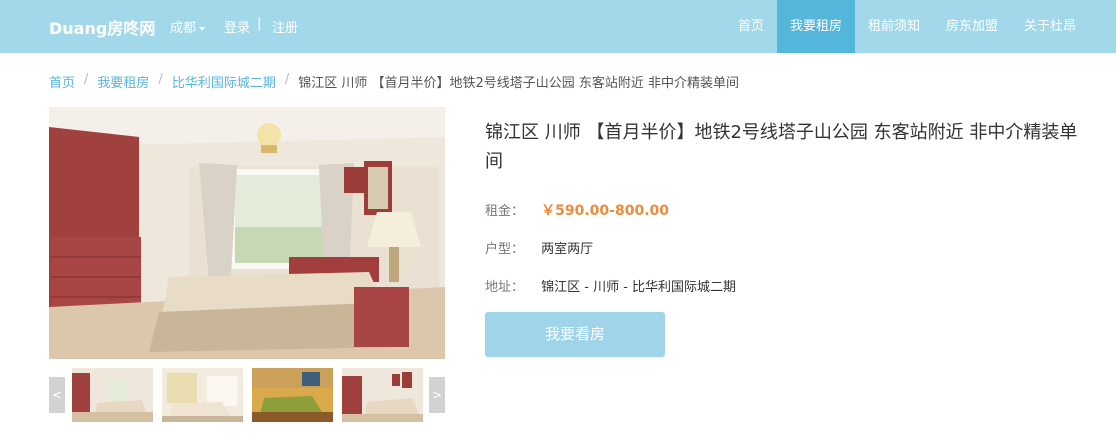 This screenshot has height=439, width=1116. I want to click on view-house-button: 我要看房, so click(575, 334).